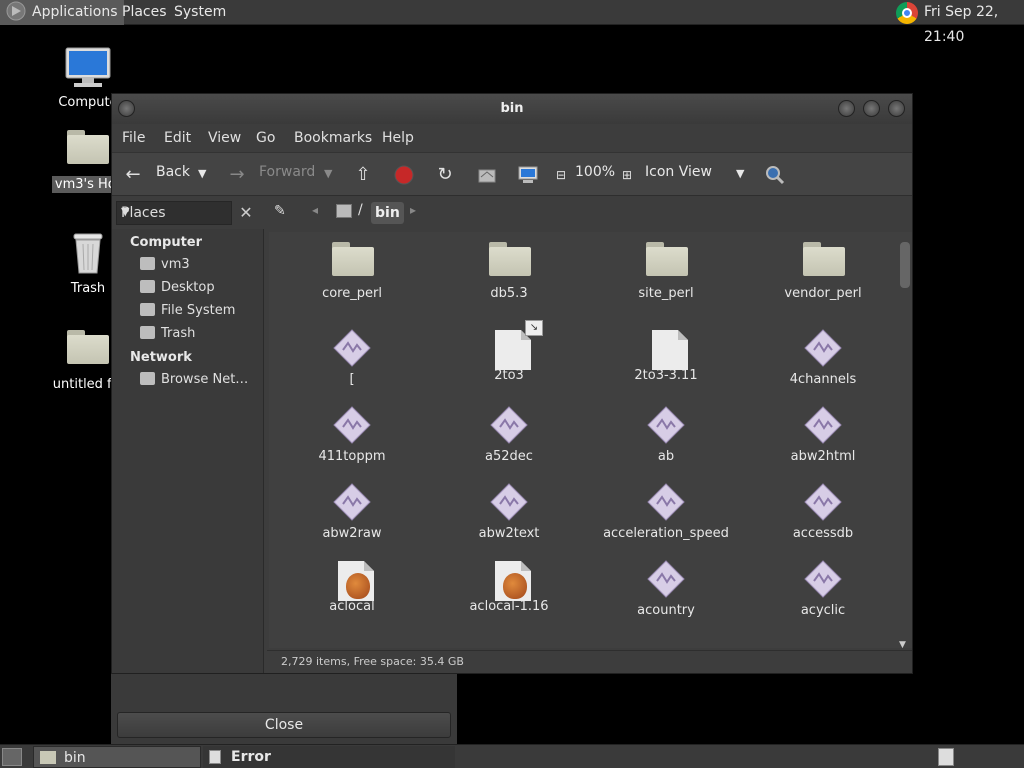 This screenshot has width=1024, height=768. Describe the element at coordinates (363, 175) in the screenshot. I see `up-arrow-icon: ⇧` at that location.